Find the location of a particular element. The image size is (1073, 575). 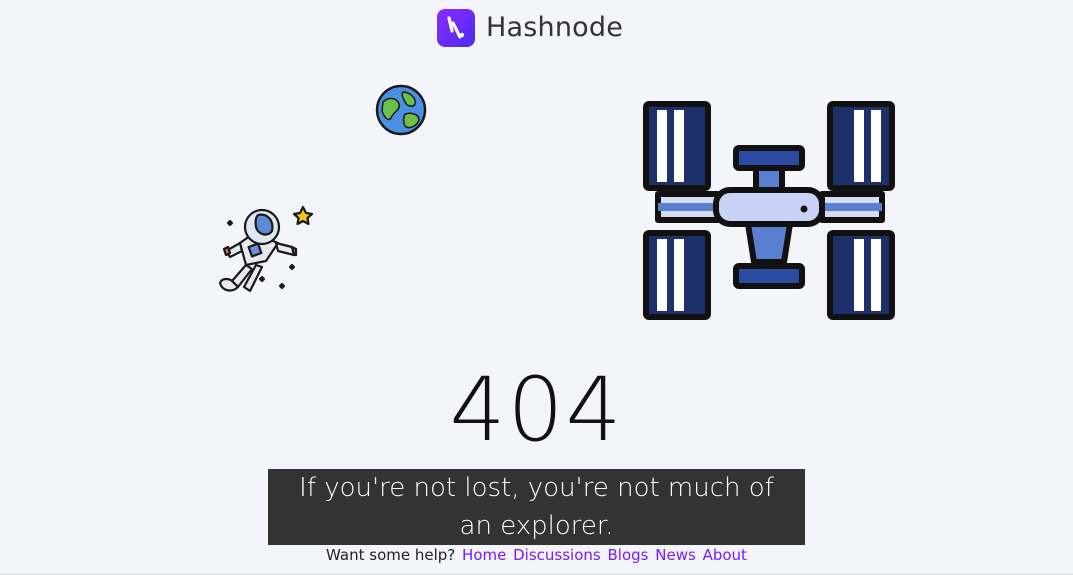

space-station-icon is located at coordinates (769, 210).